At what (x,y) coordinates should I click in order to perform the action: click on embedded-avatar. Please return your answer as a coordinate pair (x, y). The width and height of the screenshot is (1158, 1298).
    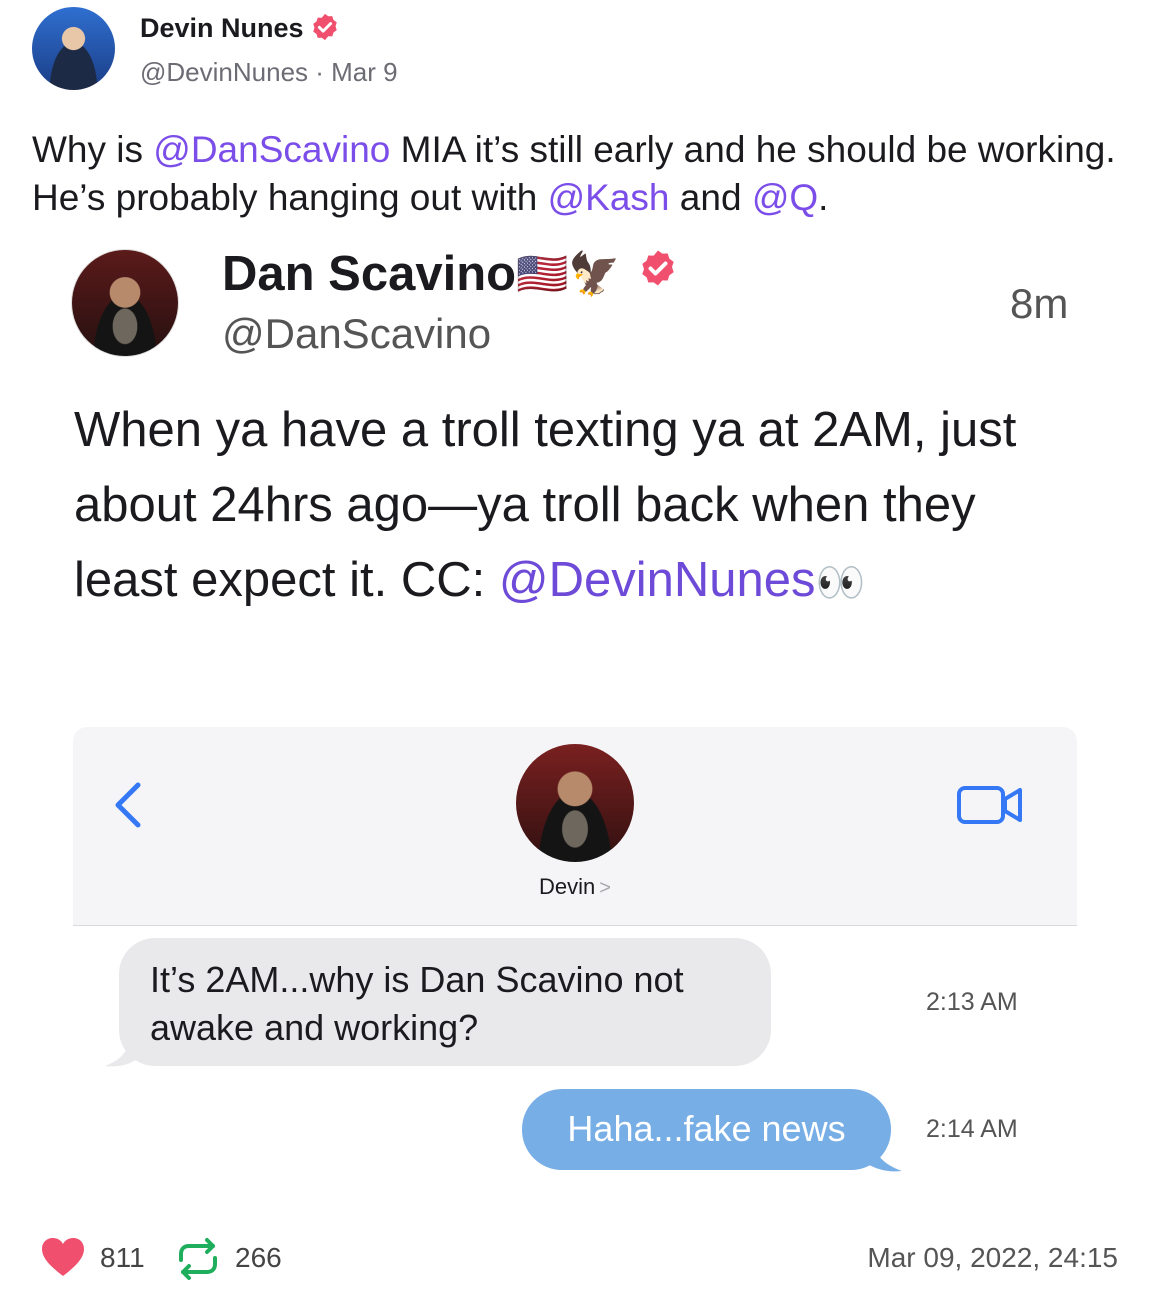
    Looking at the image, I should click on (125, 303).